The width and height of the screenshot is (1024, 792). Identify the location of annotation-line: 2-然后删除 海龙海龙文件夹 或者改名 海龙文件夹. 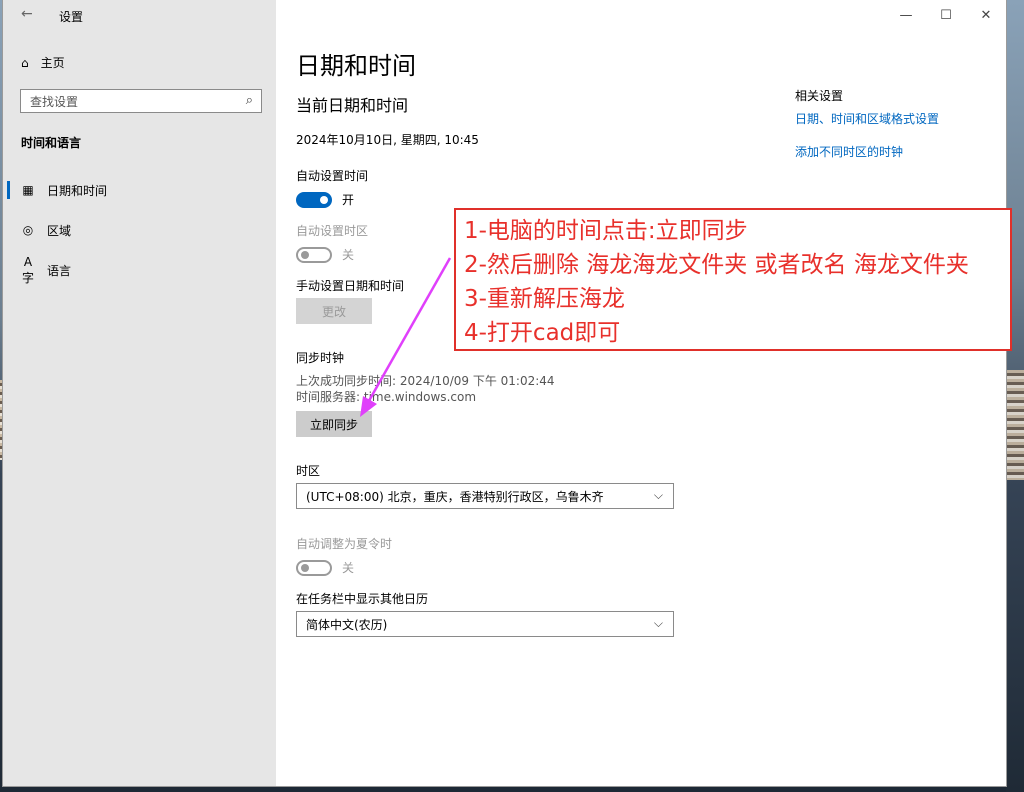
(716, 265).